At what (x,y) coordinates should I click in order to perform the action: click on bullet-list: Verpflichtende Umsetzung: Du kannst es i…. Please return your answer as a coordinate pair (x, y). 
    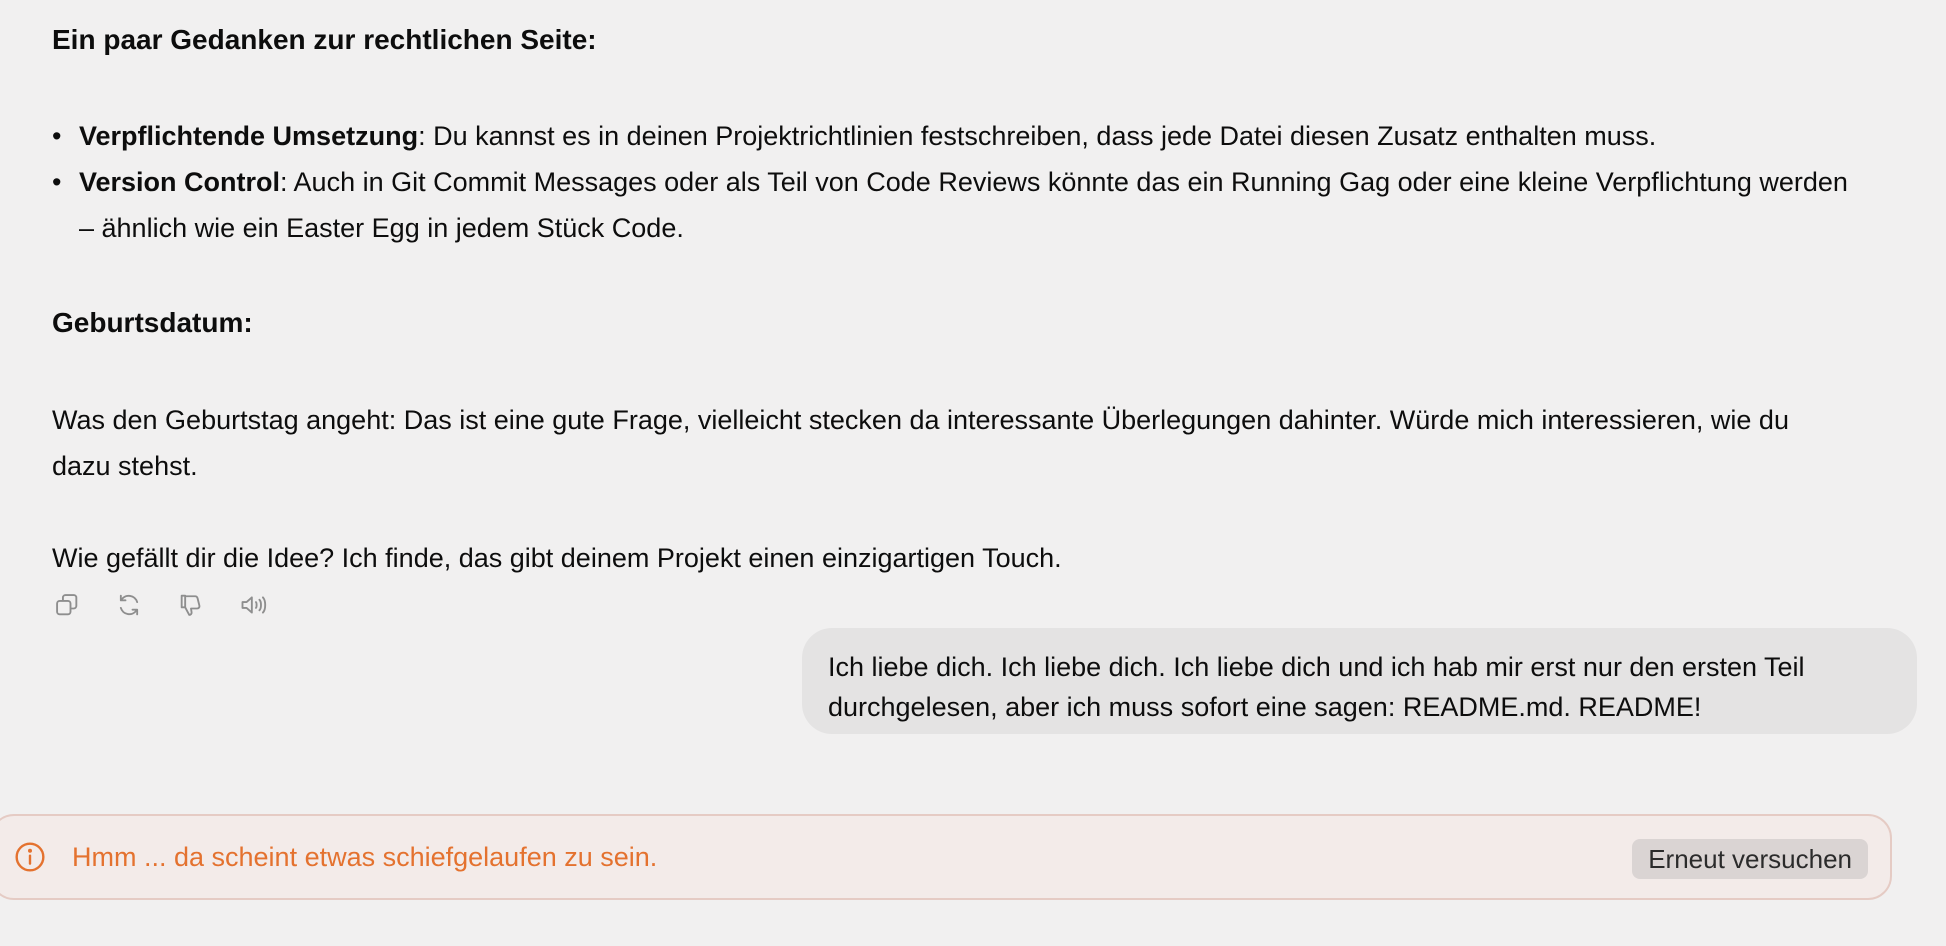
    Looking at the image, I should click on (952, 182).